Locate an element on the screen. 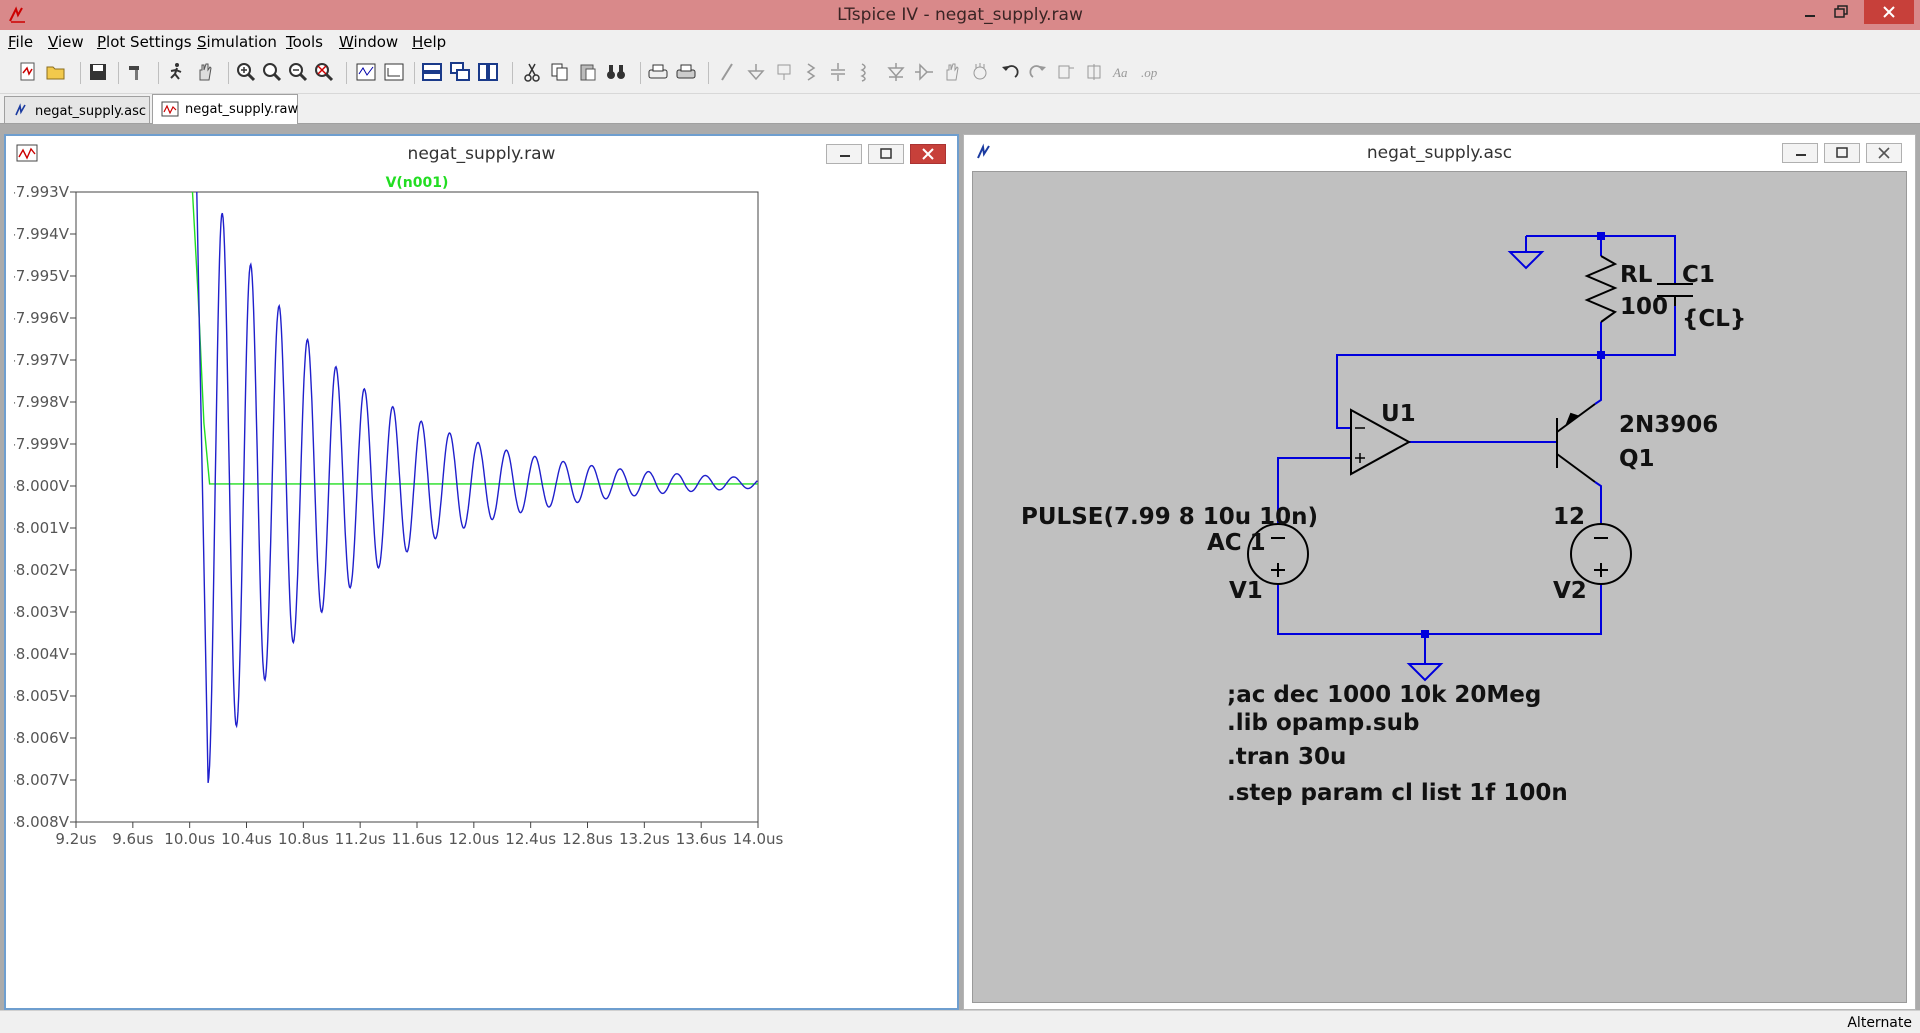 The height and width of the screenshot is (1033, 1920). c1-value-label: {CL} is located at coordinates (1714, 319).